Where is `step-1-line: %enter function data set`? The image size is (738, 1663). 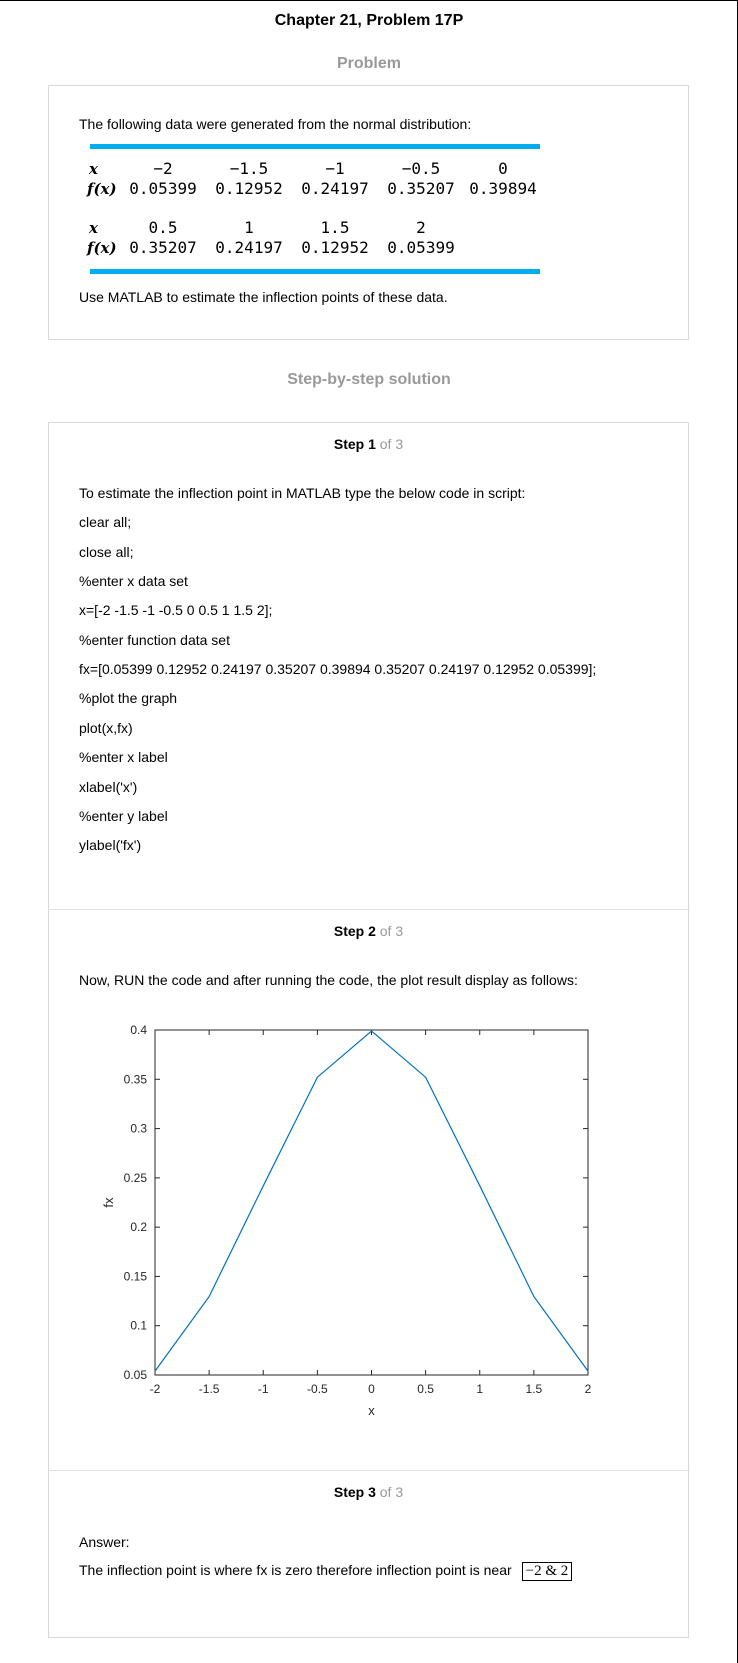 step-1-line: %enter function data set is located at coordinates (154, 640).